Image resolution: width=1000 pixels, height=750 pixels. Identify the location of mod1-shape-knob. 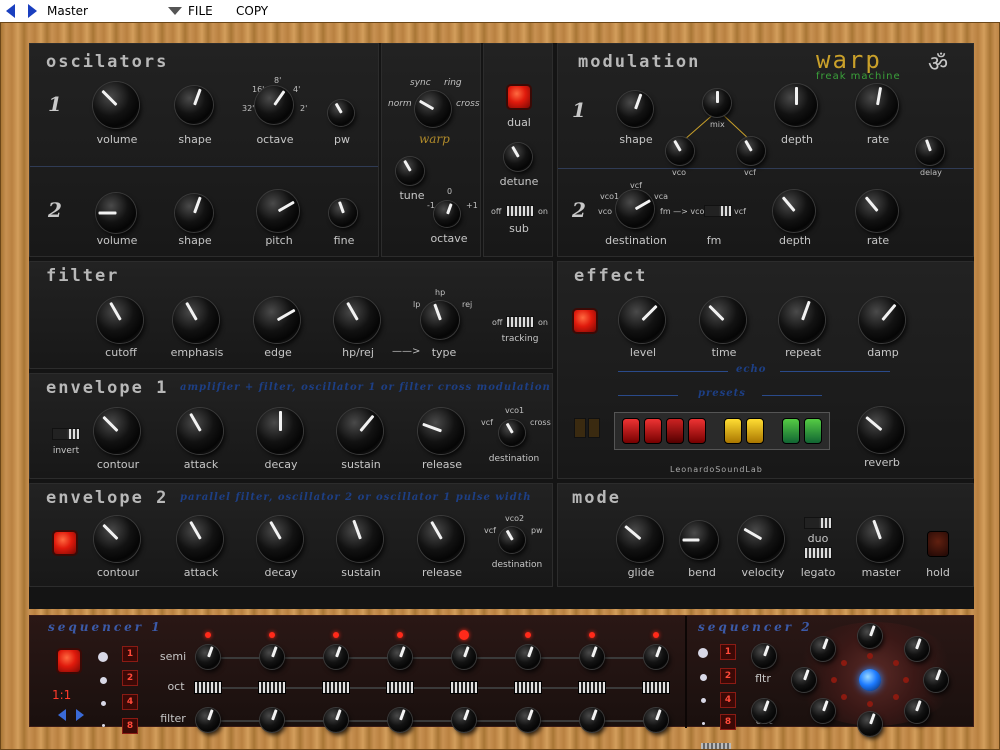
(635, 109).